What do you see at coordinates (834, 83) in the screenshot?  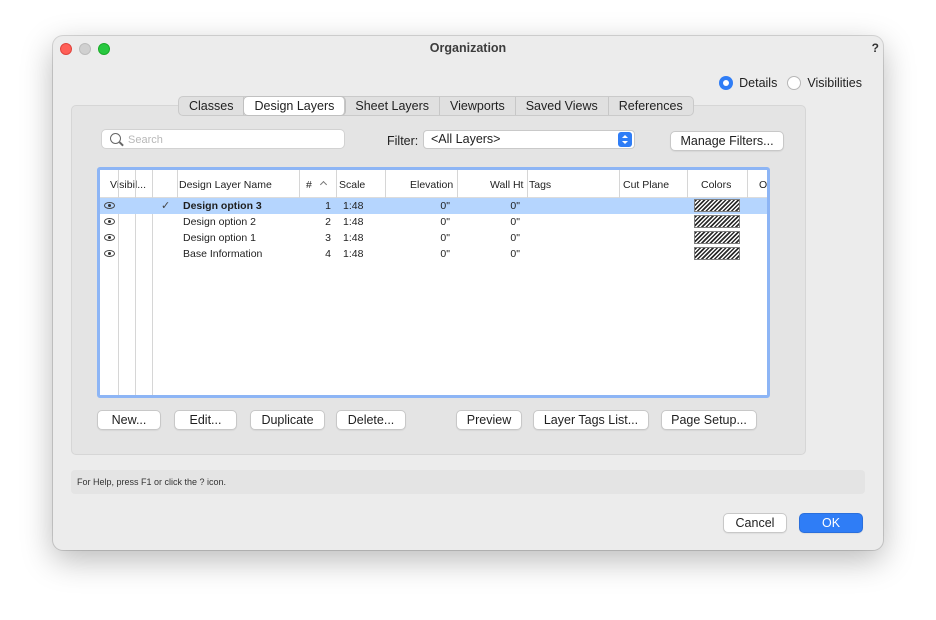 I see `visibilities-radio-label: Visibilities` at bounding box center [834, 83].